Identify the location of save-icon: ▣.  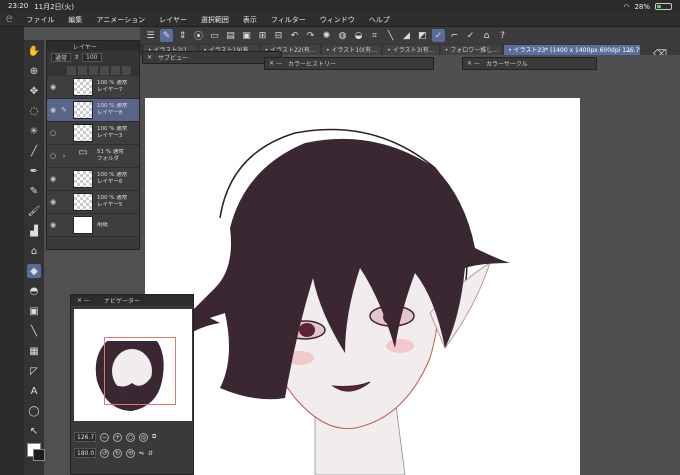
(246, 35).